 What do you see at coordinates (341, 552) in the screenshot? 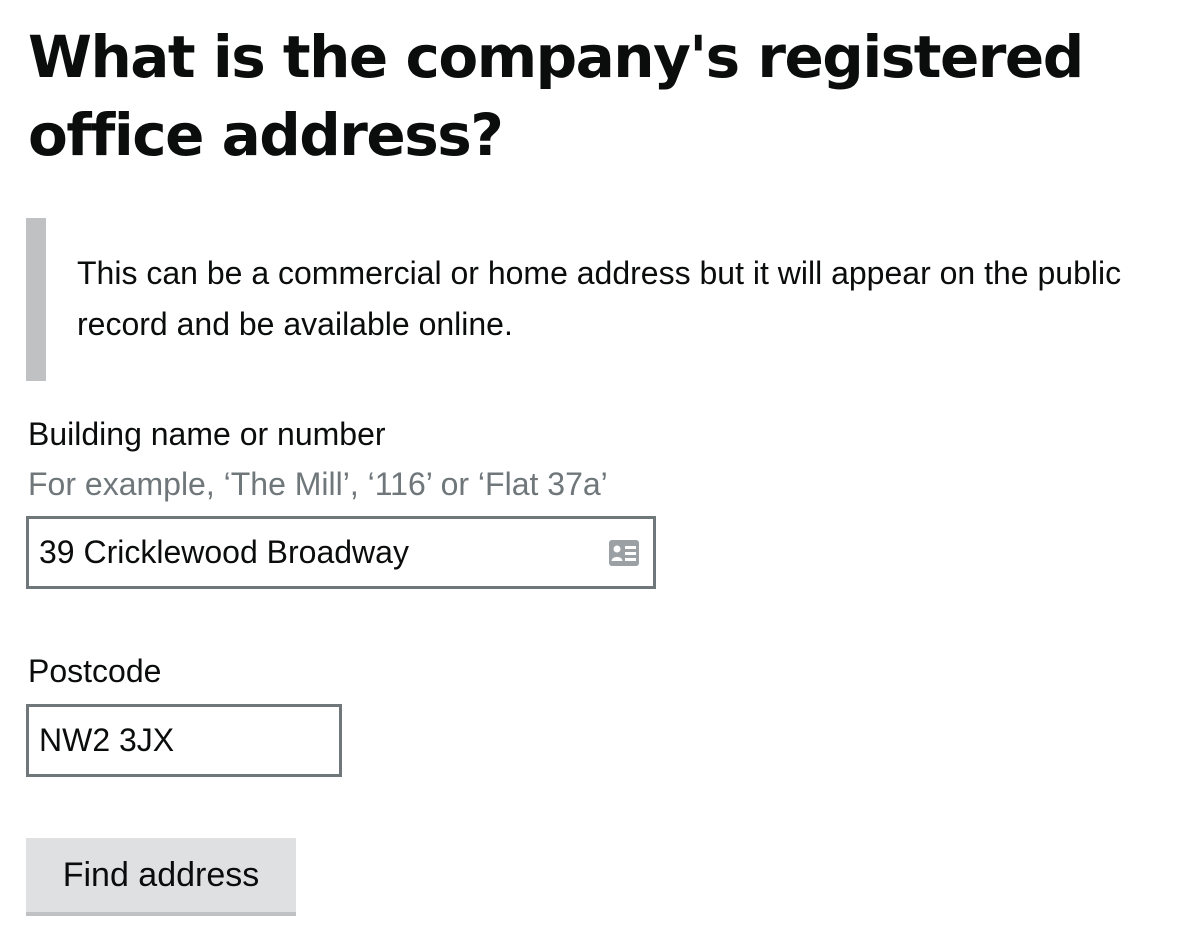
I see `building-name-input` at bounding box center [341, 552].